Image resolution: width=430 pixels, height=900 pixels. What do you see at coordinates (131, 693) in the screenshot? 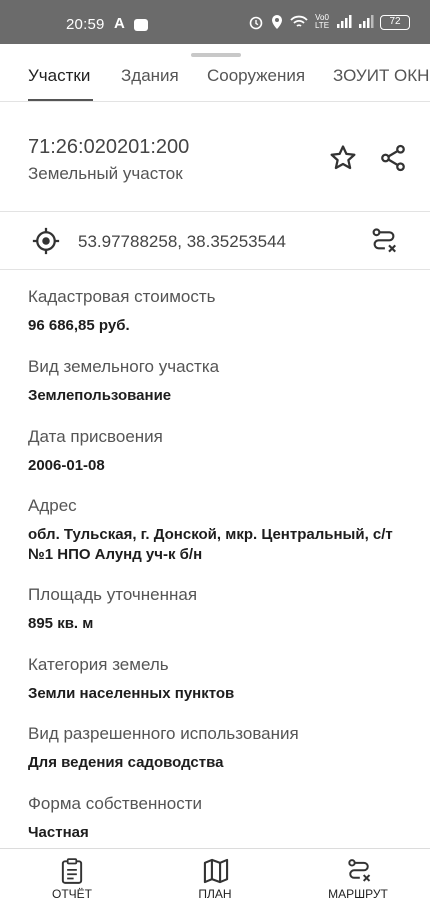
I see `property-value: Земли населенных пунктов` at bounding box center [131, 693].